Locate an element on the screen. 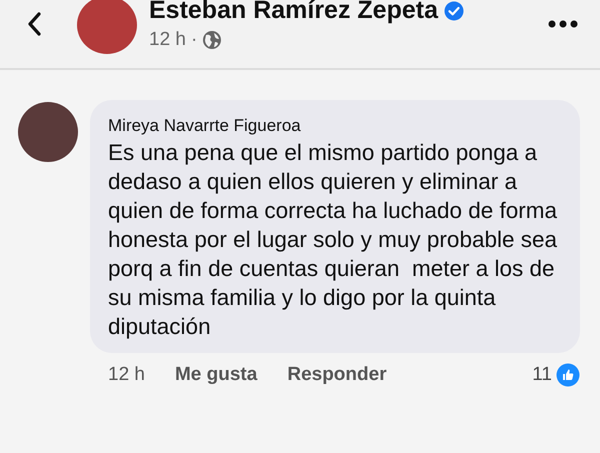  globe-icon is located at coordinates (212, 40).